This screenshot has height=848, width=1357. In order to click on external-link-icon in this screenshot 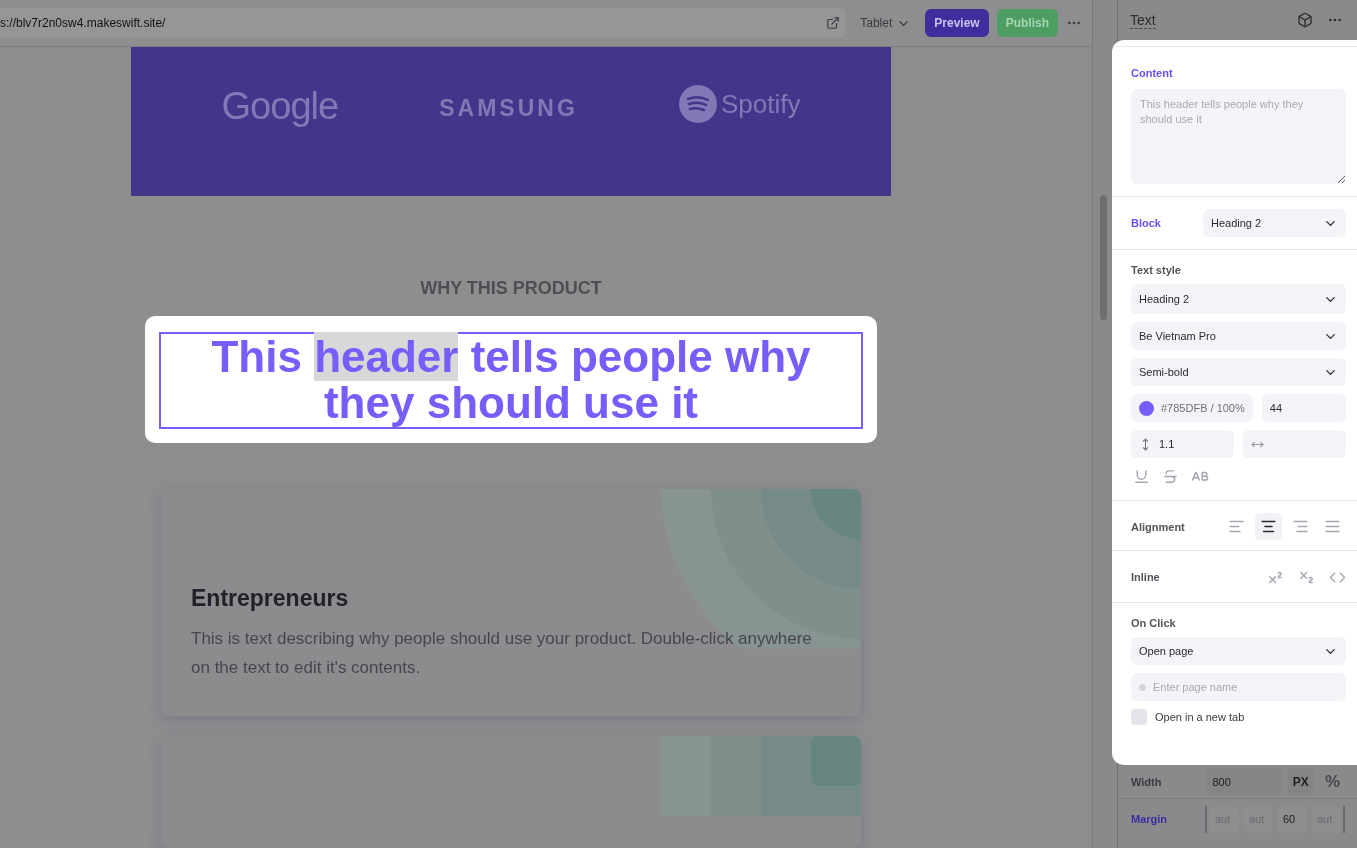, I will do `click(833, 23)`.